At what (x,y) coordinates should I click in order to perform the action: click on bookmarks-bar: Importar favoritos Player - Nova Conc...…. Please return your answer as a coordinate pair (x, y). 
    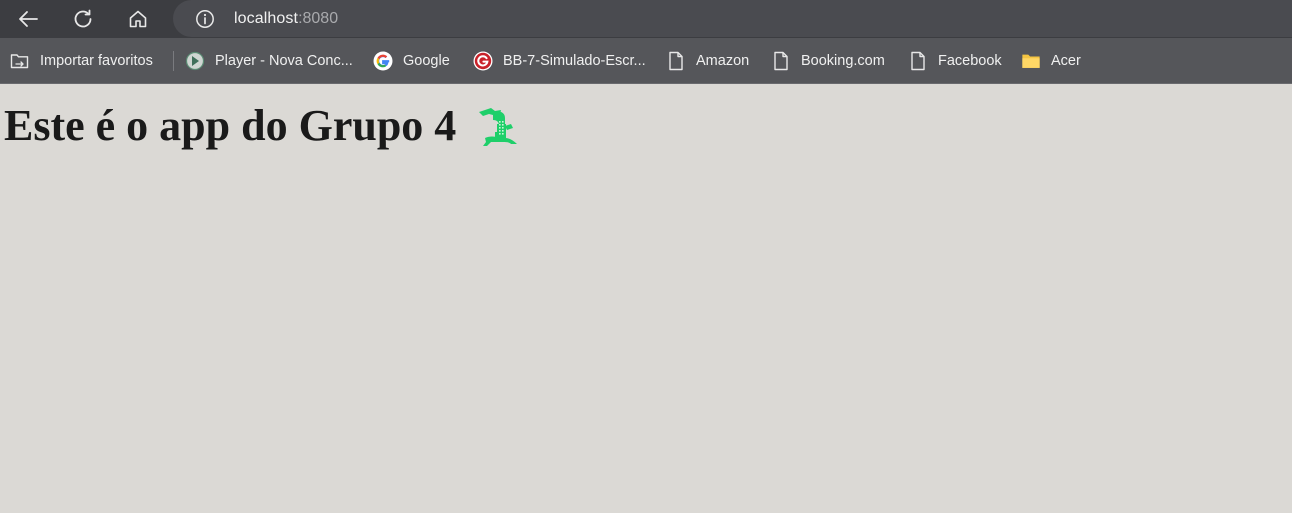
    Looking at the image, I should click on (646, 61).